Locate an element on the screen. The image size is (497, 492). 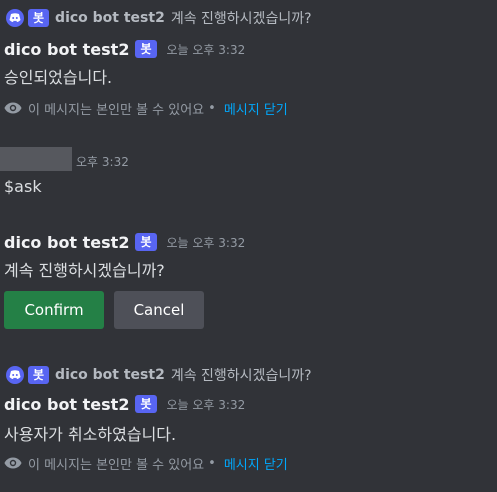
message-content: 승인되었습니다. is located at coordinates (58, 77).